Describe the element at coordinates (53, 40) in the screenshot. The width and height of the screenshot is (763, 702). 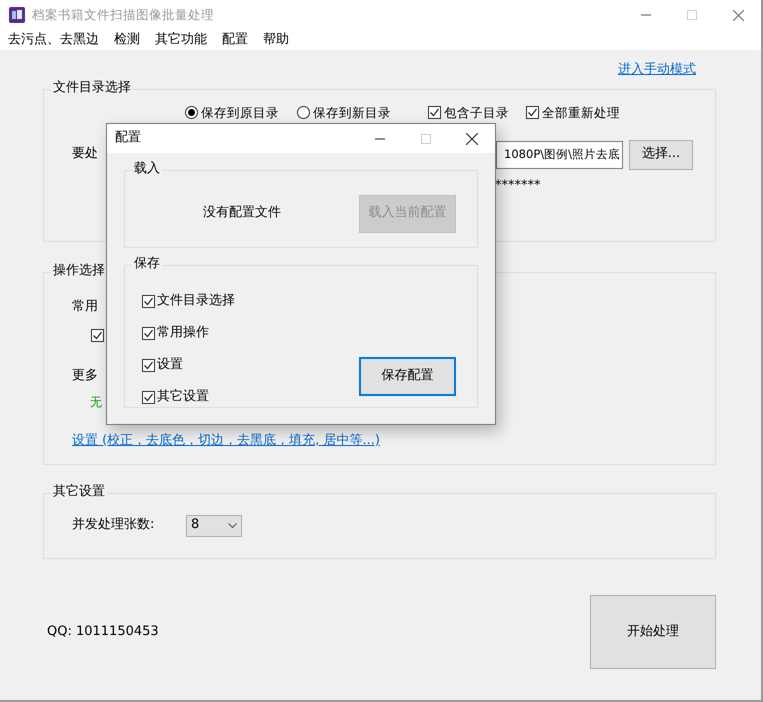
I see `menu-item: 去污点、去黑边` at that location.